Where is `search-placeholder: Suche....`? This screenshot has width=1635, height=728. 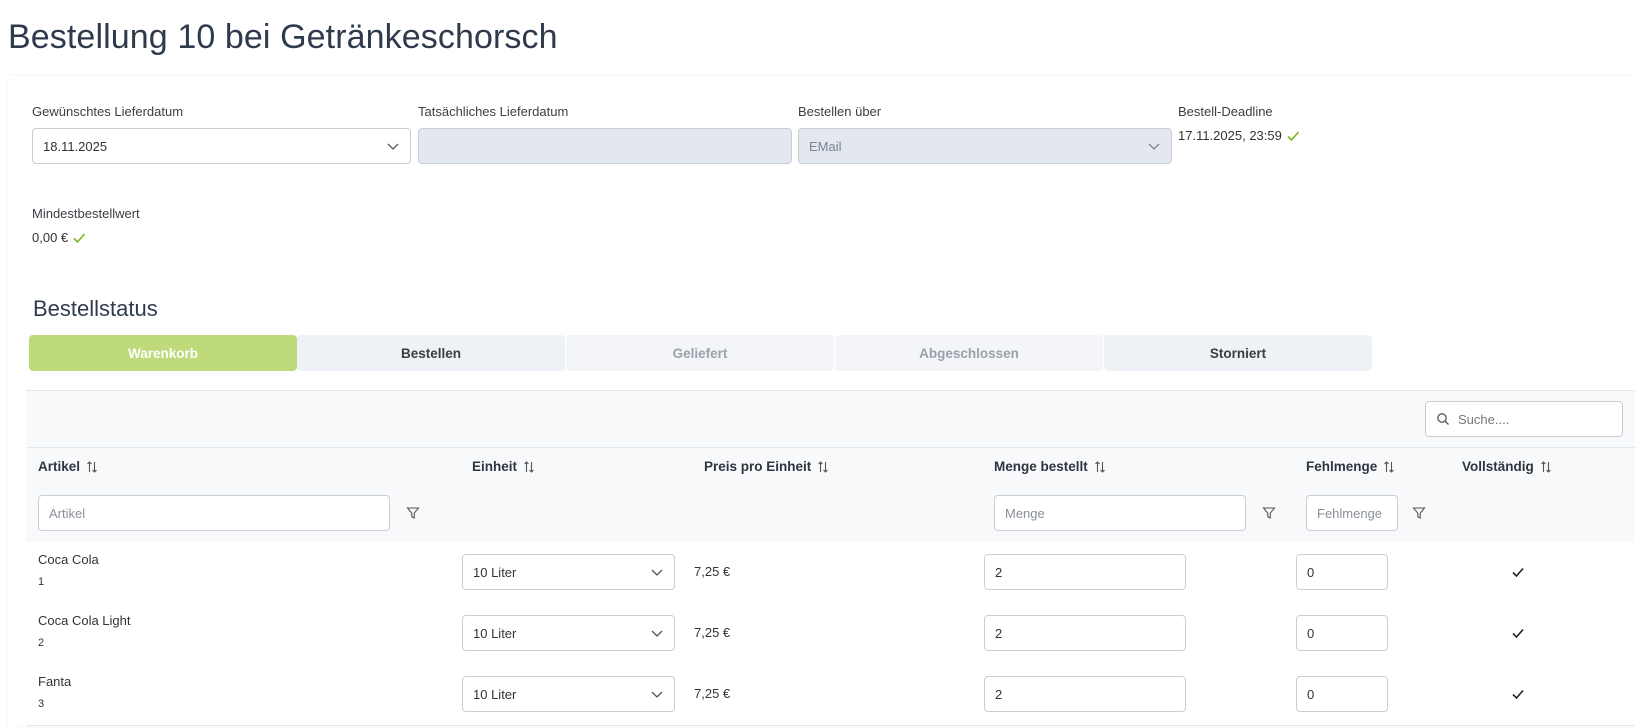 search-placeholder: Suche.... is located at coordinates (1484, 419).